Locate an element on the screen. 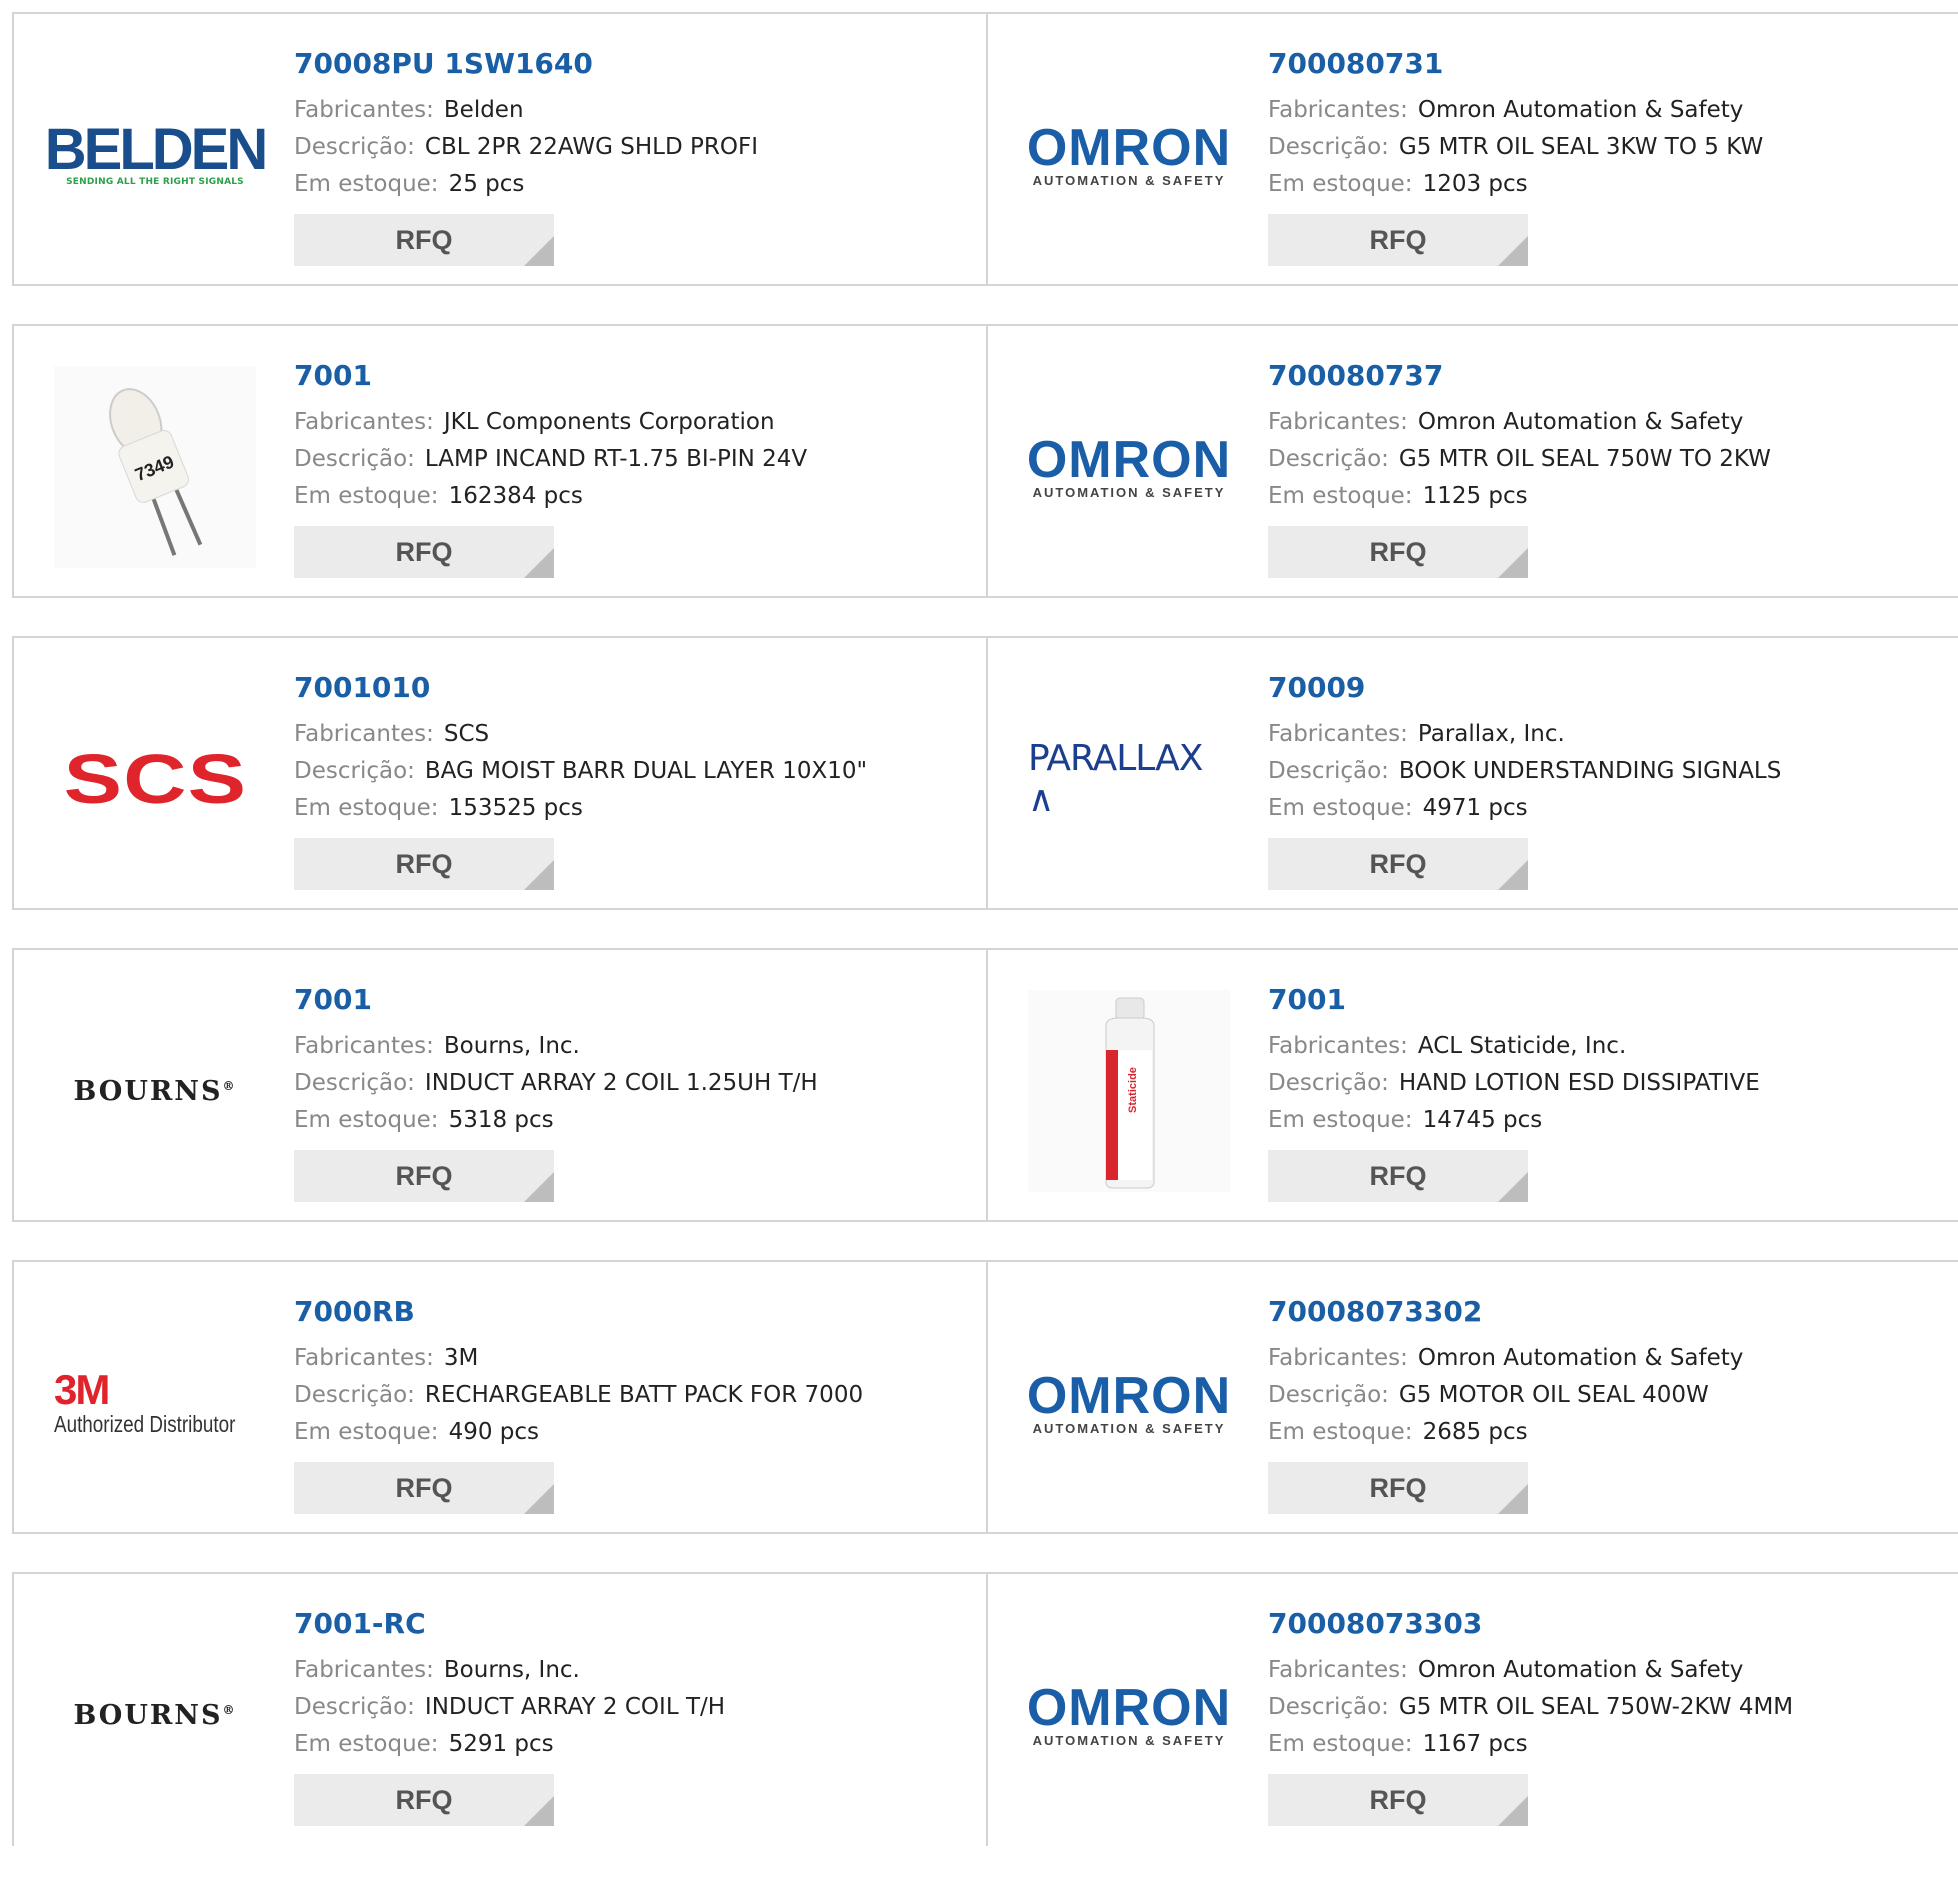 The height and width of the screenshot is (1884, 1958). omron-logo-tagline: AUTOMATION & SAFETY is located at coordinates (1129, 180).